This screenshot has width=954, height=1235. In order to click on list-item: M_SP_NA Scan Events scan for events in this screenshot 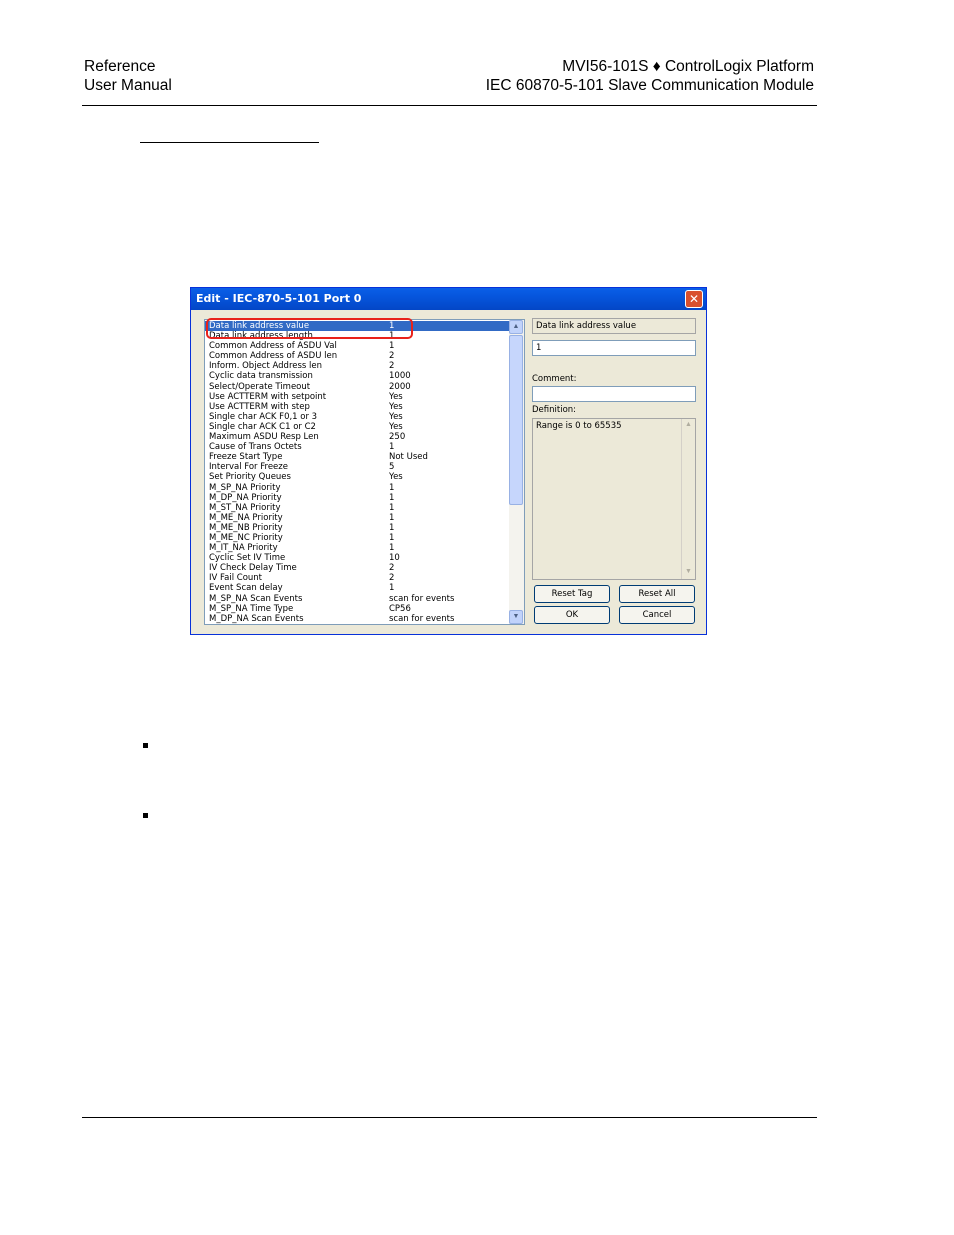, I will do `click(358, 599)`.